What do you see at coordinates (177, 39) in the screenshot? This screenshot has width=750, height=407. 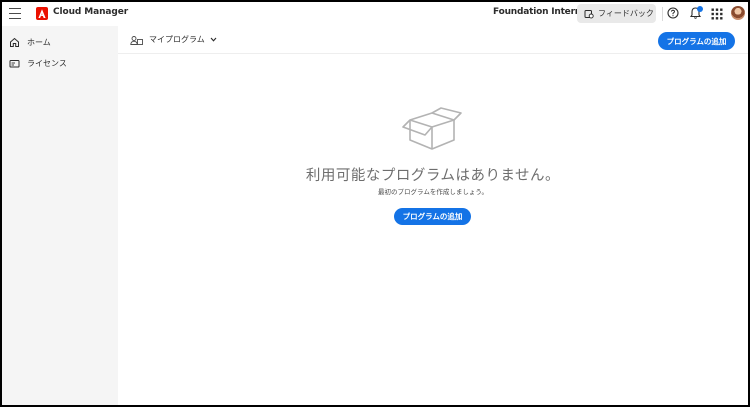 I see `program-selector-label: マイプログラム` at bounding box center [177, 39].